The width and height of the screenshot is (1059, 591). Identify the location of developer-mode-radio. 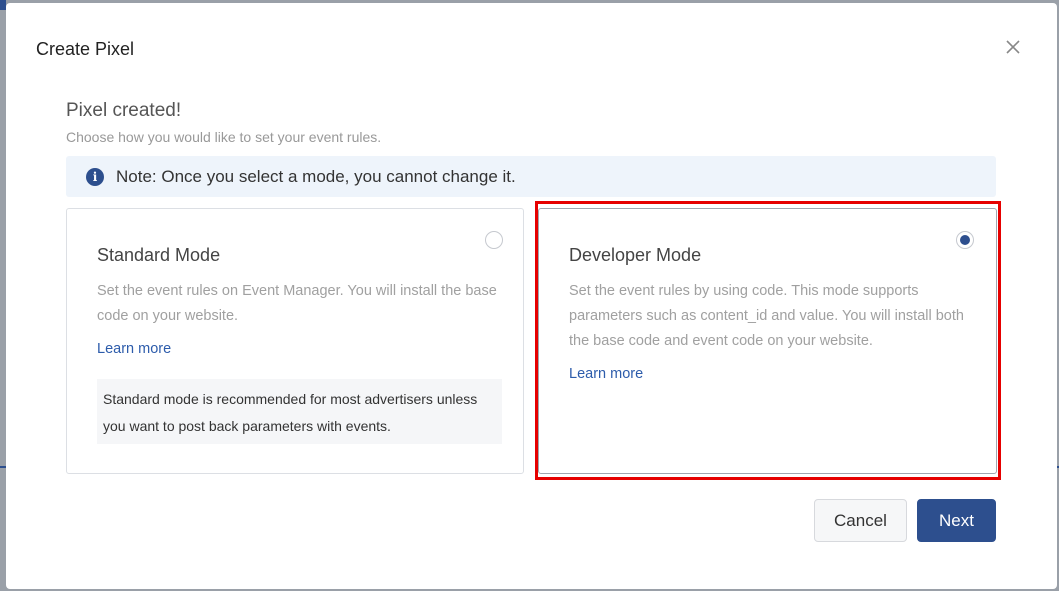
(965, 240).